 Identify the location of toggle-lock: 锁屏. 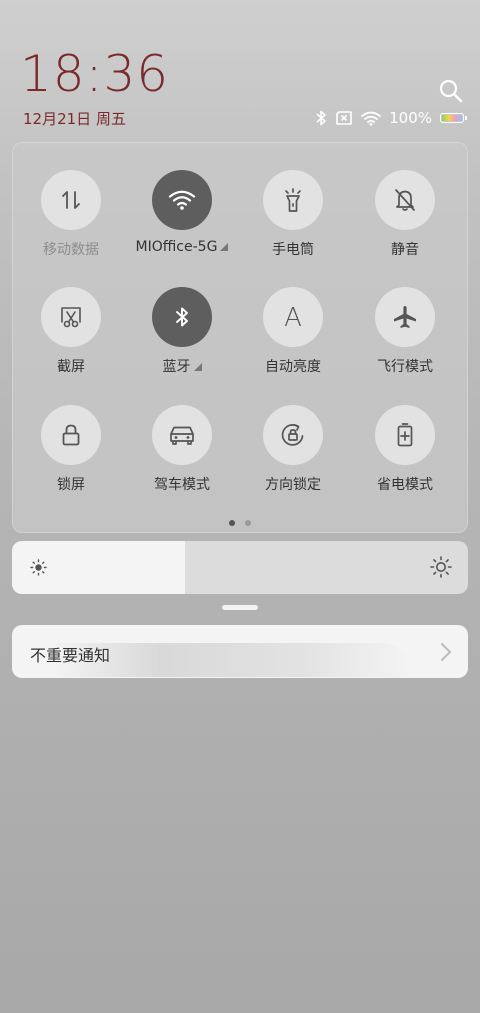
(71, 449).